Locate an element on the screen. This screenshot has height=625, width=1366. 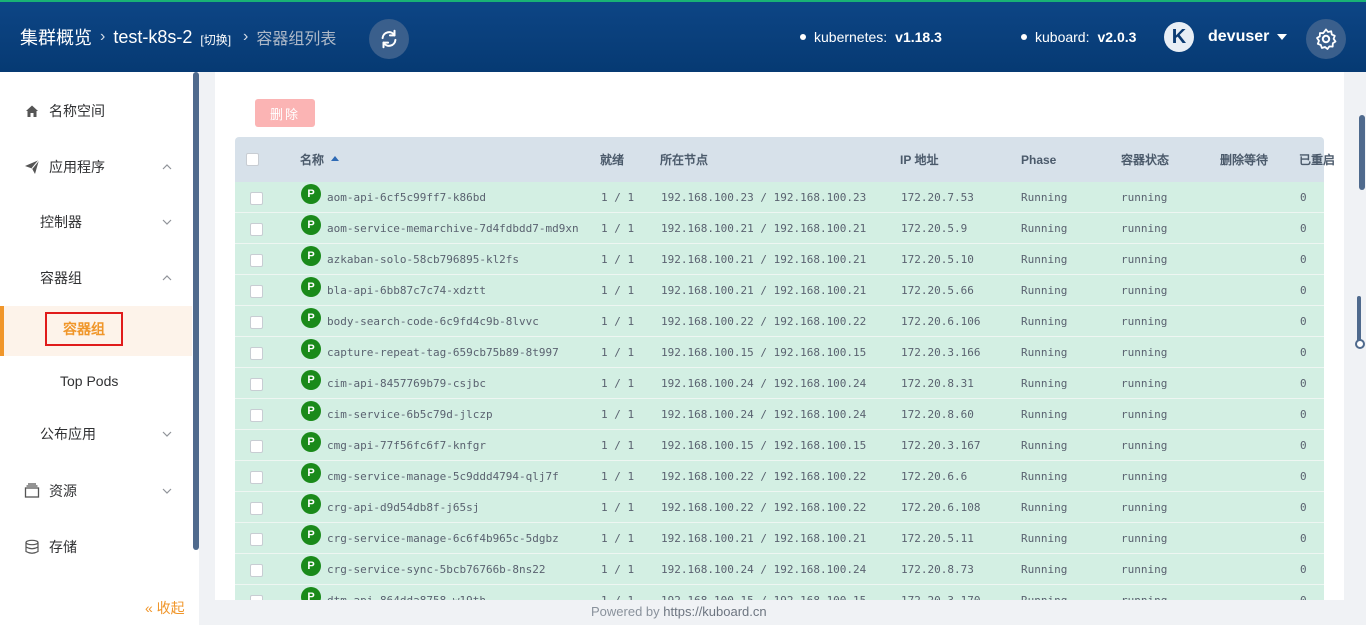
user-menu: devuser is located at coordinates (1248, 37).